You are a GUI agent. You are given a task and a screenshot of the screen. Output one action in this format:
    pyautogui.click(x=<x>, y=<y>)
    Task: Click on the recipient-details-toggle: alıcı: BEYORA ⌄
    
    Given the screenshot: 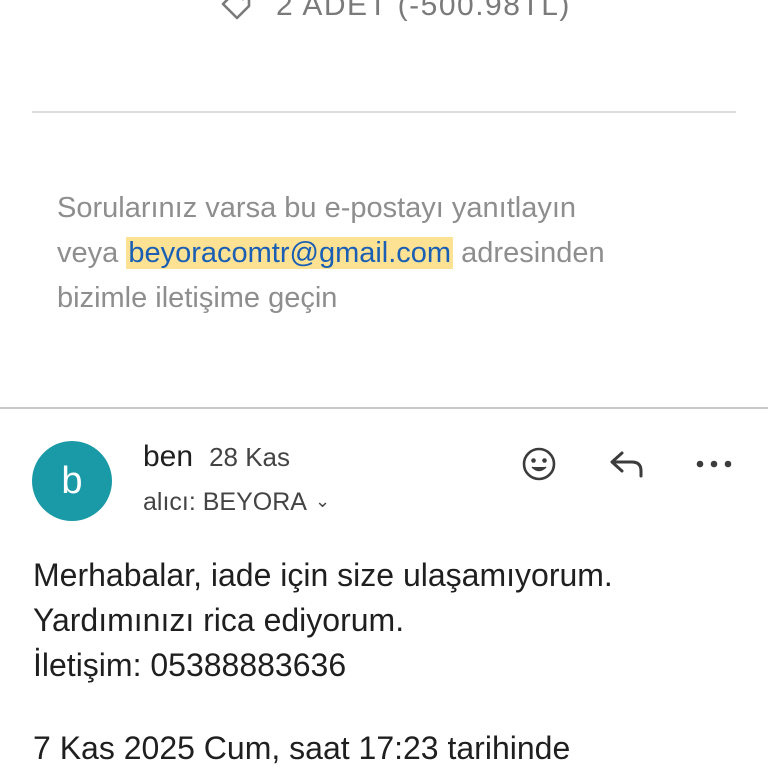 What is the action you would take?
    pyautogui.click(x=236, y=502)
    